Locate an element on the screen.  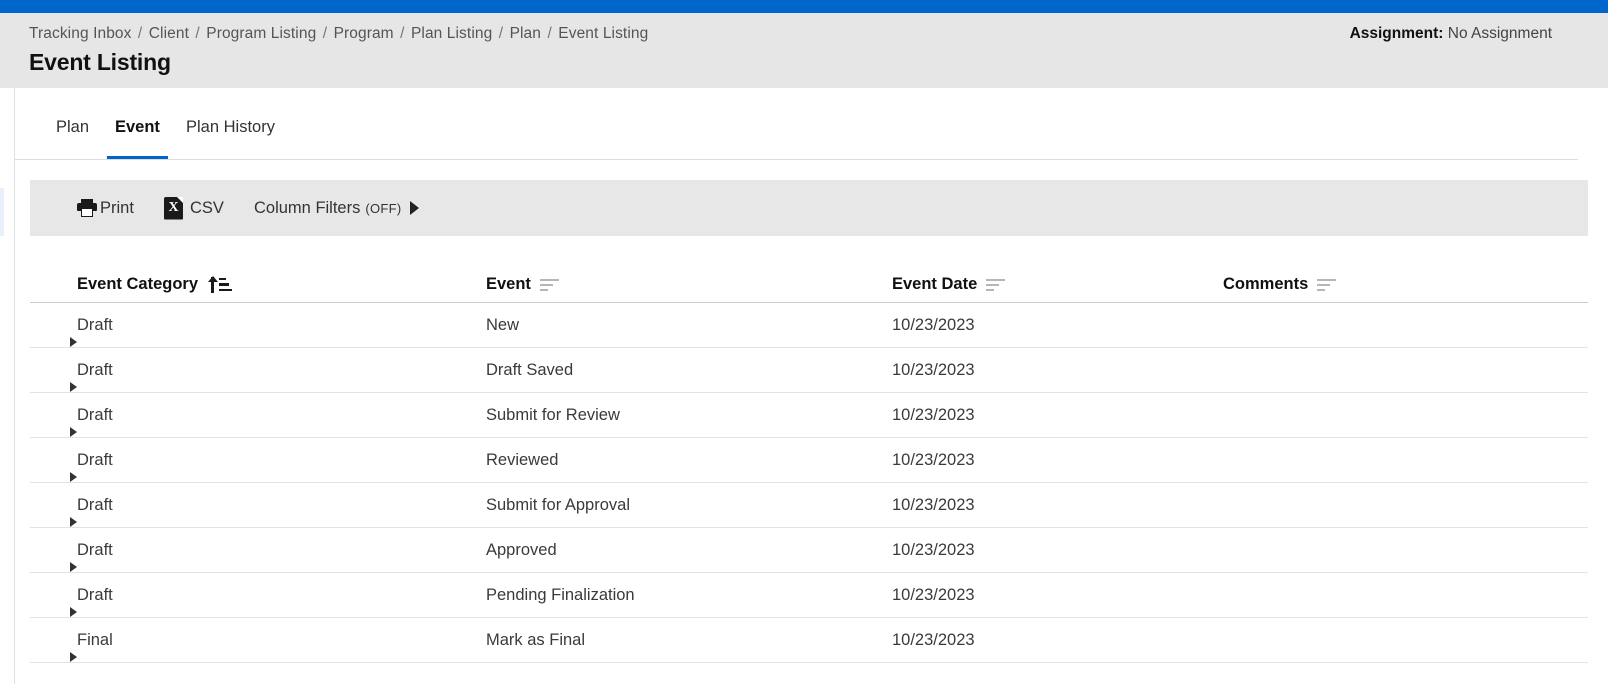
printer-icon is located at coordinates (87, 208).